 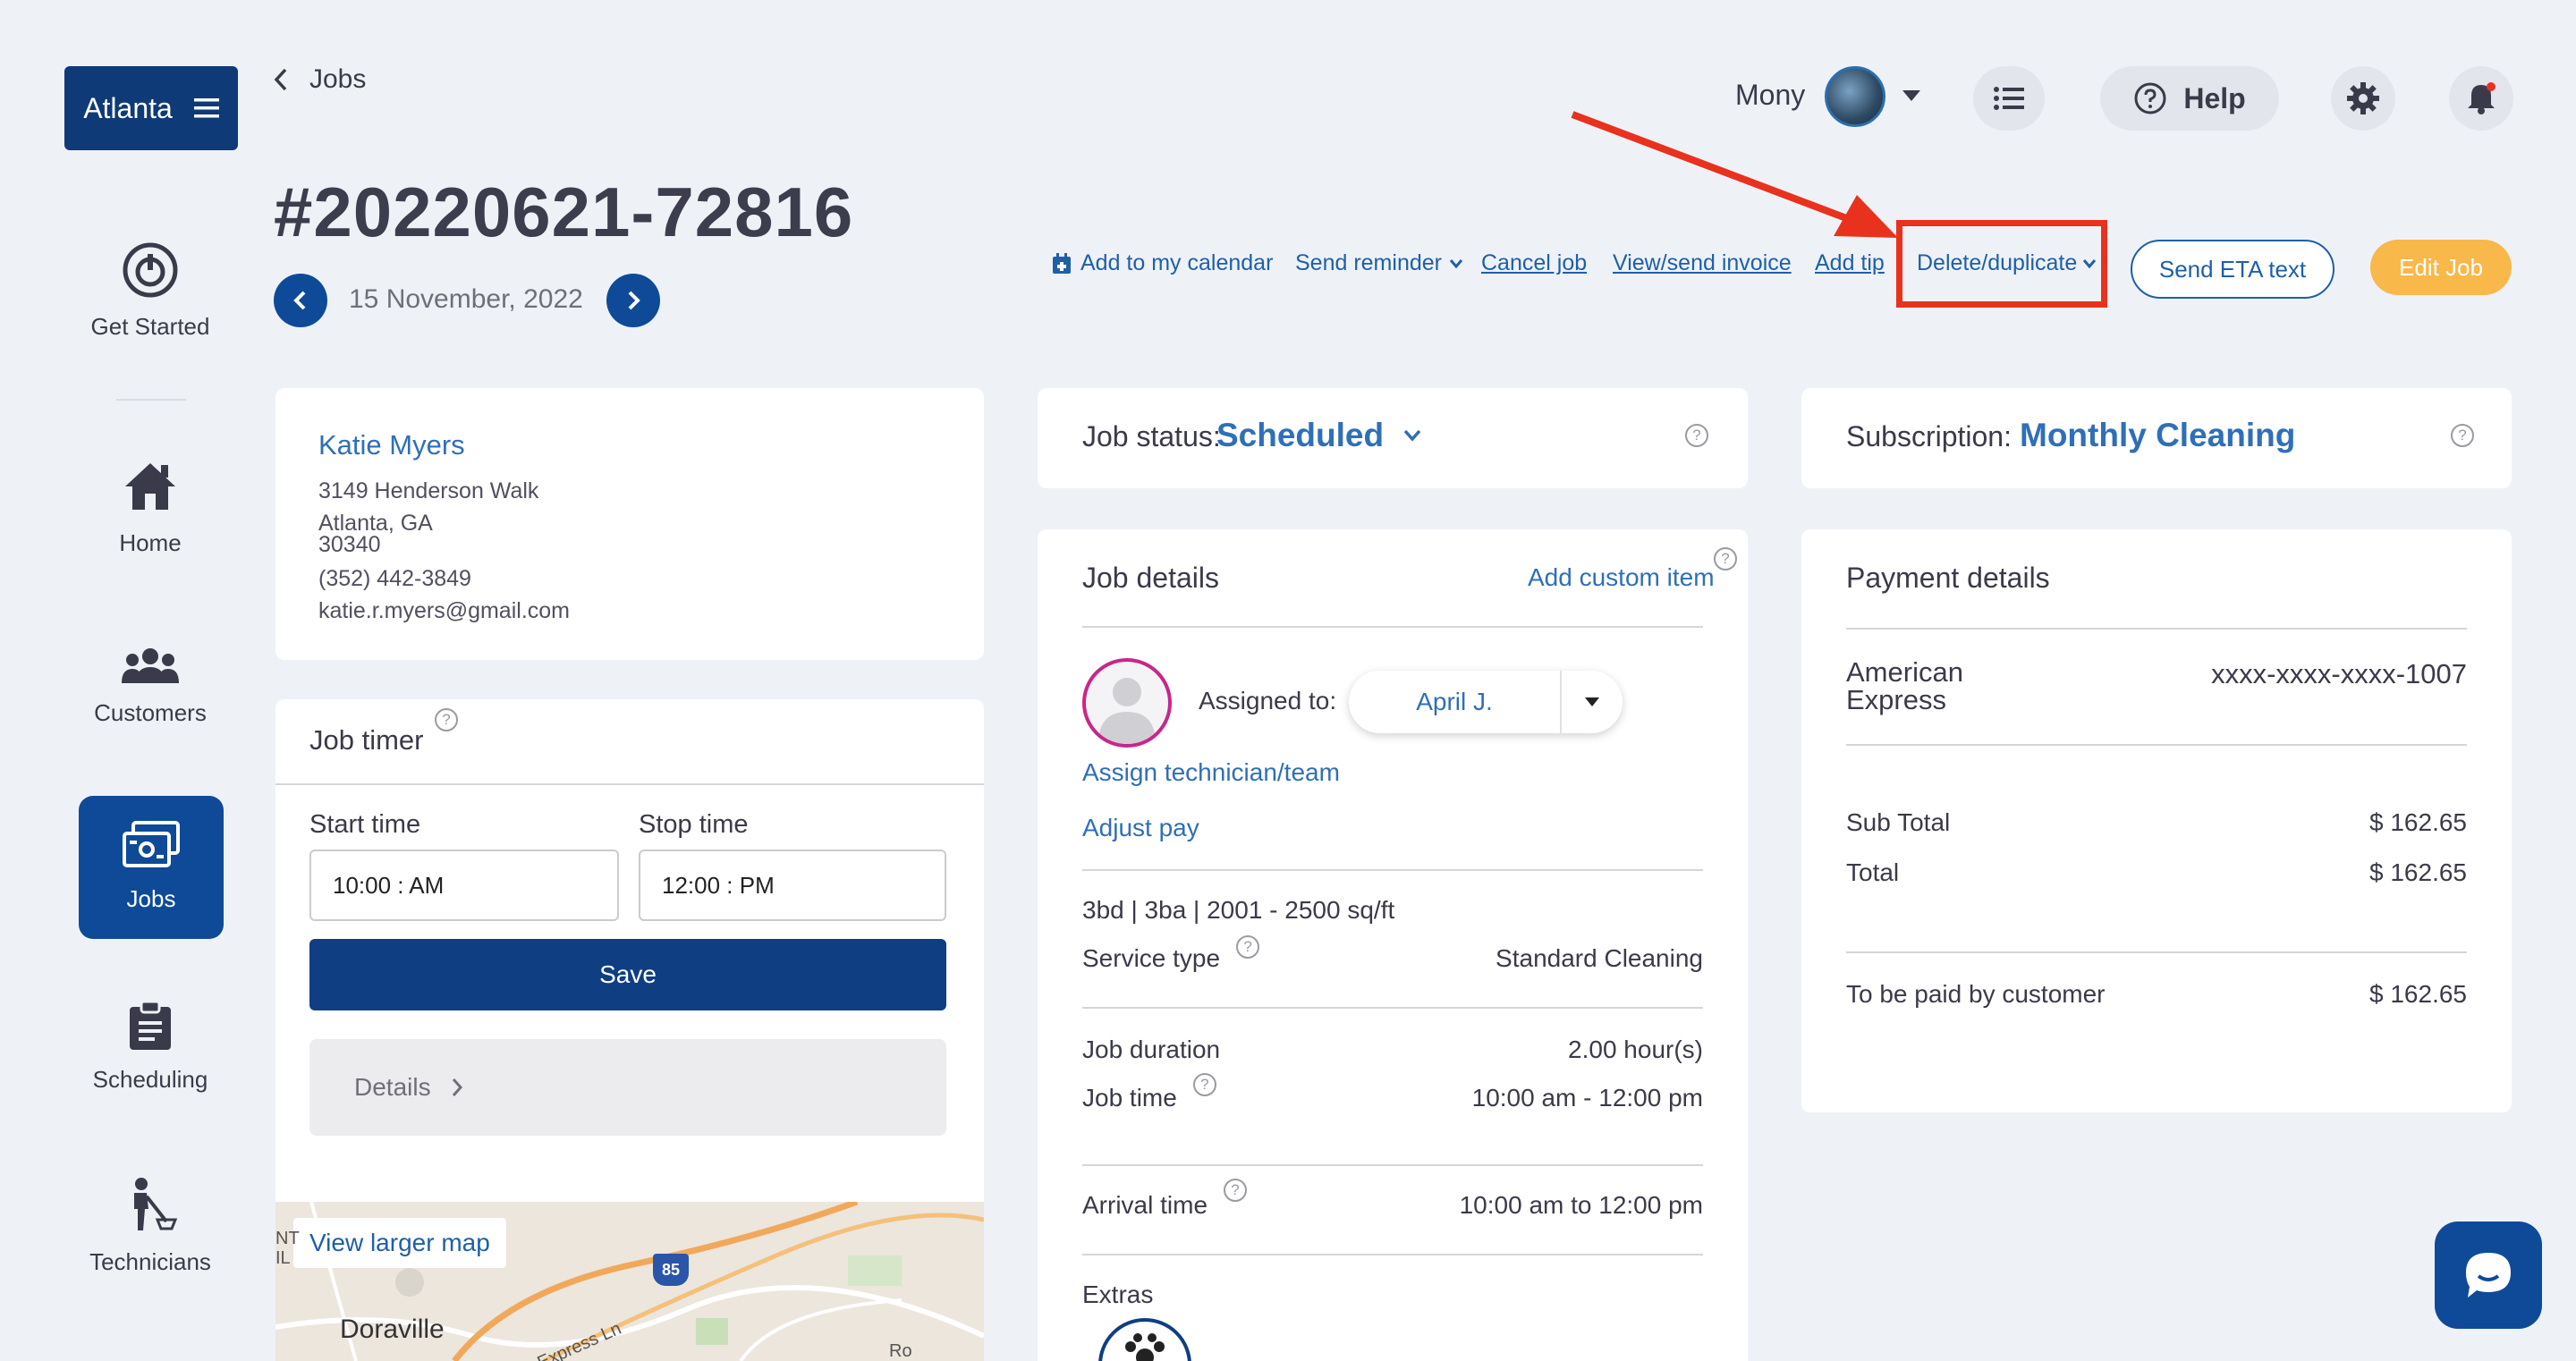 What do you see at coordinates (2214, 97) in the screenshot?
I see `help-label: Help` at bounding box center [2214, 97].